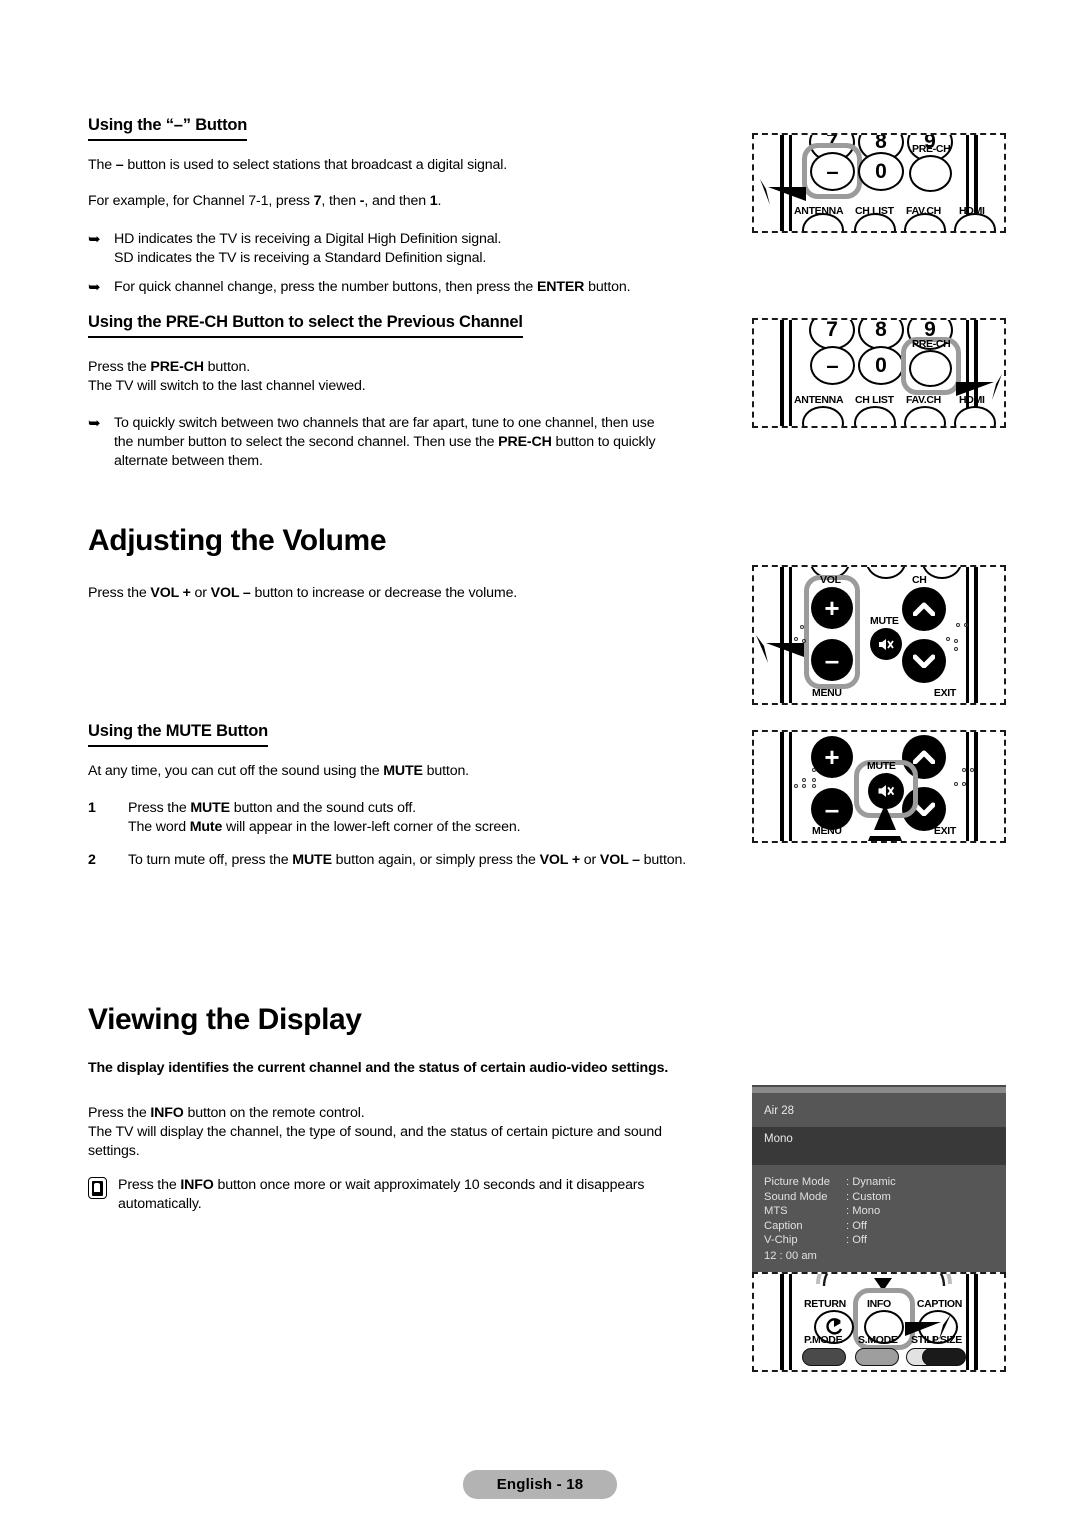 The width and height of the screenshot is (1080, 1519). I want to click on remote-label-smode: S.MODE, so click(878, 1340).